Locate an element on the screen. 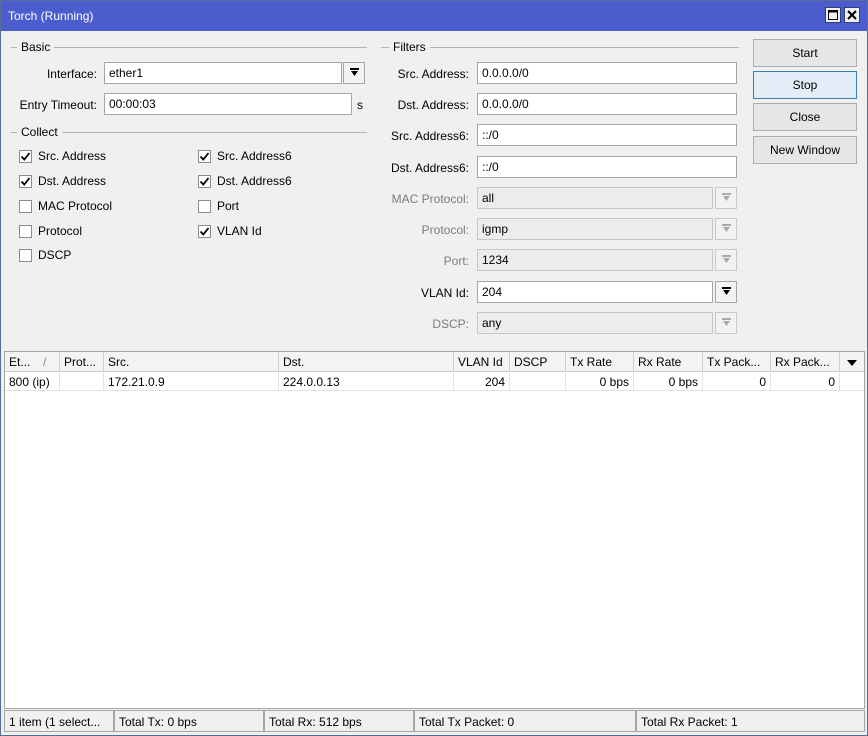 The height and width of the screenshot is (736, 868). filter-src-address6-input: ::/0 is located at coordinates (607, 135).